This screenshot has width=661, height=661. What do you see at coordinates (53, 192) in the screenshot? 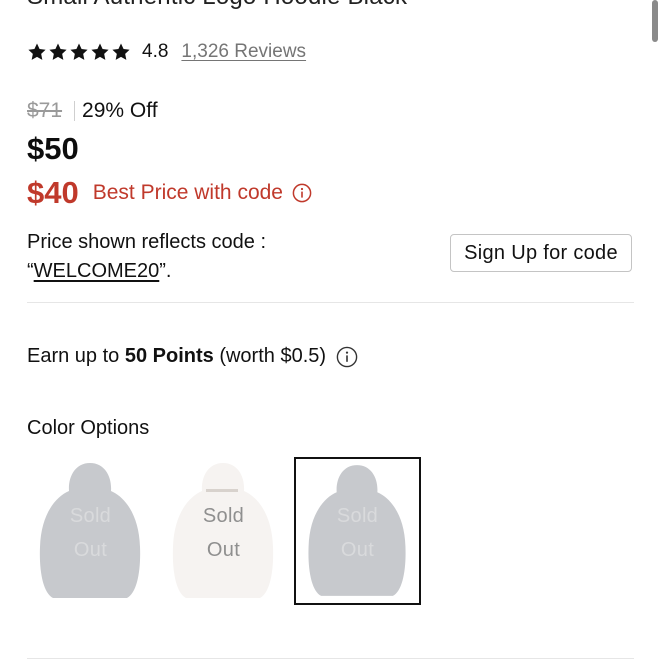
I see `best-price: $40` at bounding box center [53, 192].